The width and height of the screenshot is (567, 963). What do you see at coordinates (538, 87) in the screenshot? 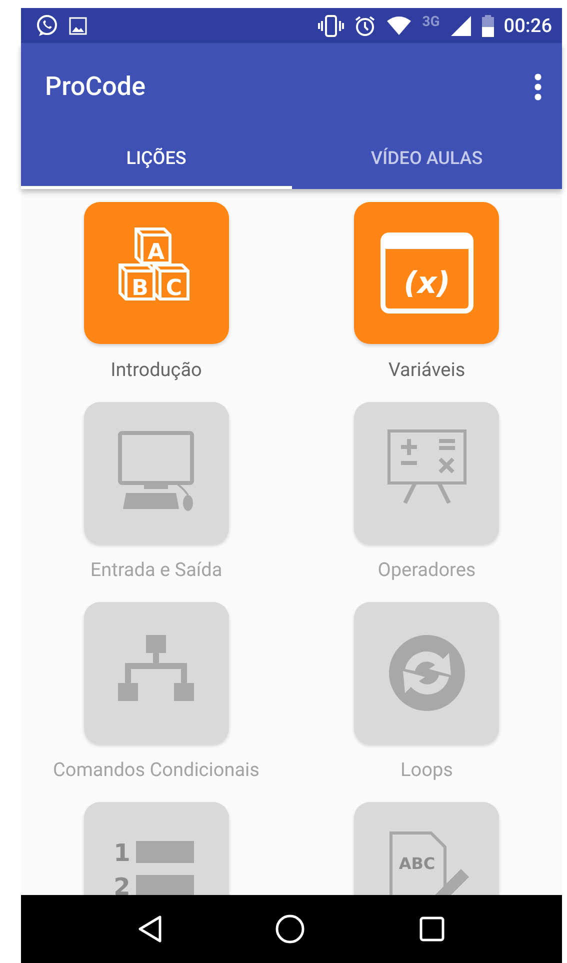
I see `more-options-icon` at bounding box center [538, 87].